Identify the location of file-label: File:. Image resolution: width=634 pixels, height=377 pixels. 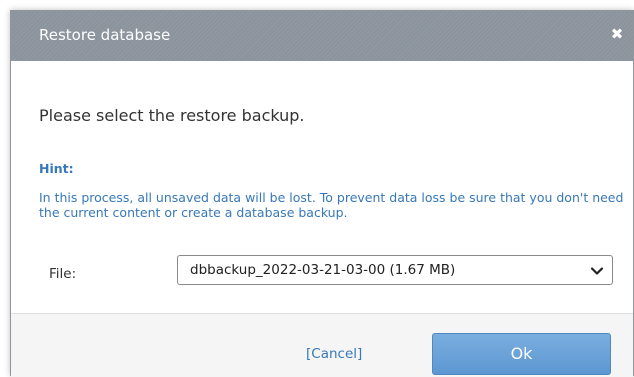
(63, 274).